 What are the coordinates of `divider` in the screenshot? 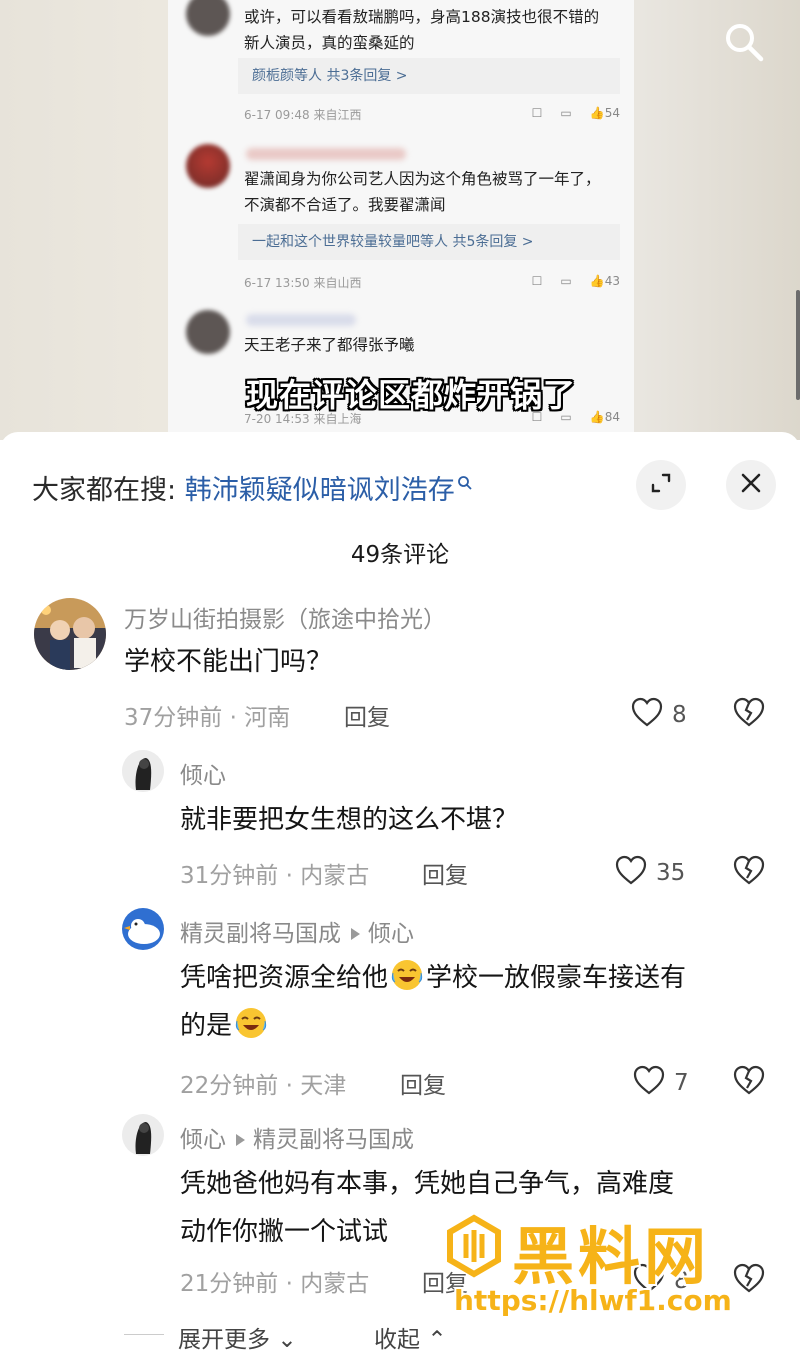 It's located at (144, 1334).